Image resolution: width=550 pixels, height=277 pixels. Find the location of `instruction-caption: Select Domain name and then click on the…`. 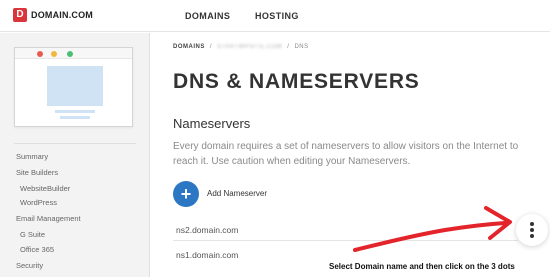

instruction-caption: Select Domain name and then click on the… is located at coordinates (422, 266).